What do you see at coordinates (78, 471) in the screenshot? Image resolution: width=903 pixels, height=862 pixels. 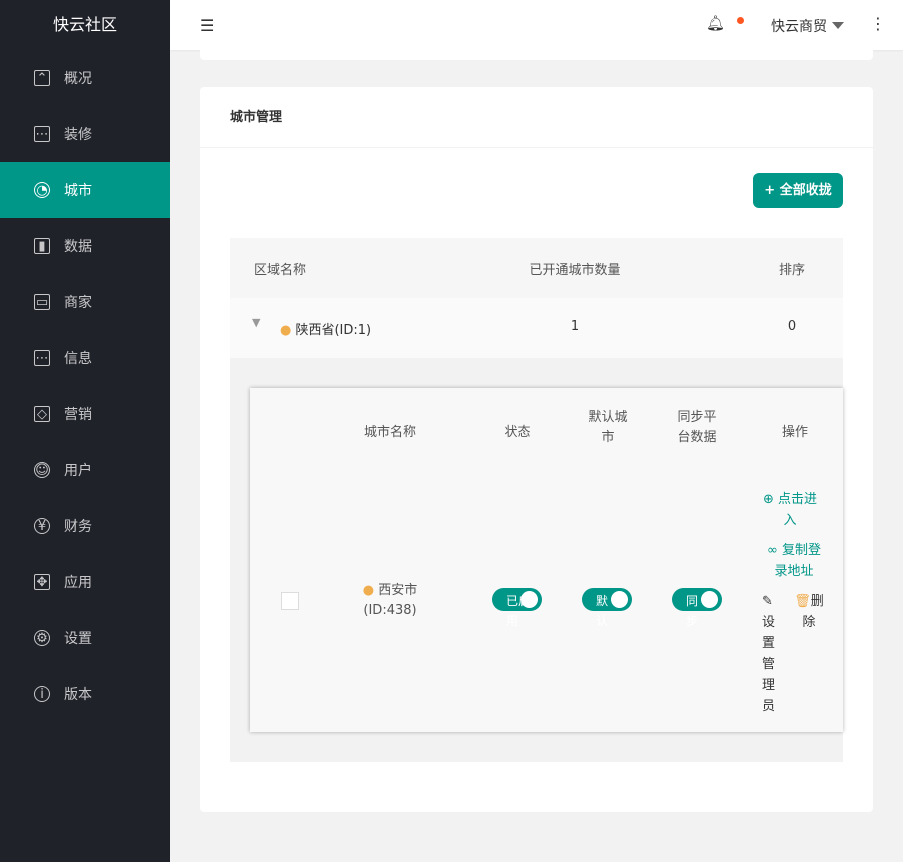 I see `sidebar-item-label: 用户` at bounding box center [78, 471].